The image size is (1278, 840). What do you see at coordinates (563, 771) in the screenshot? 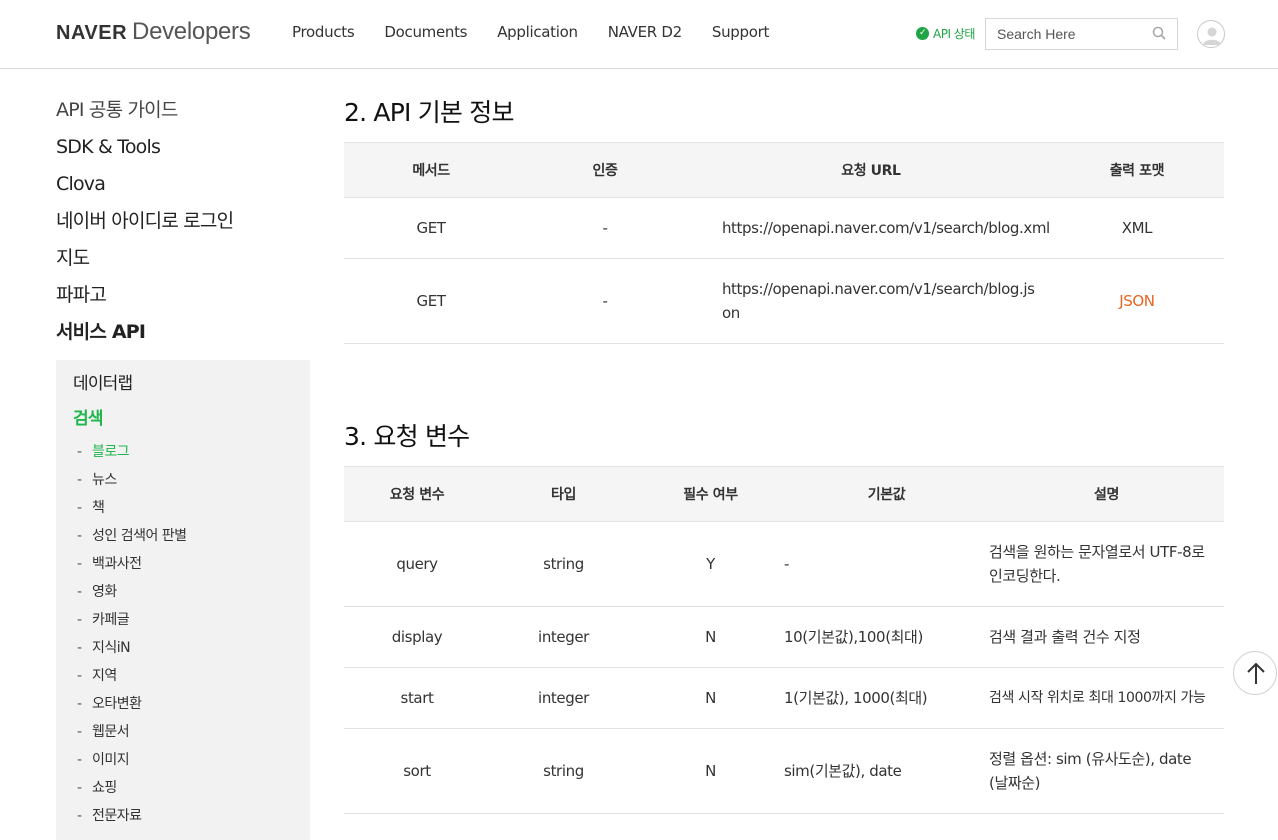
I see `param-type-cell: string` at bounding box center [563, 771].